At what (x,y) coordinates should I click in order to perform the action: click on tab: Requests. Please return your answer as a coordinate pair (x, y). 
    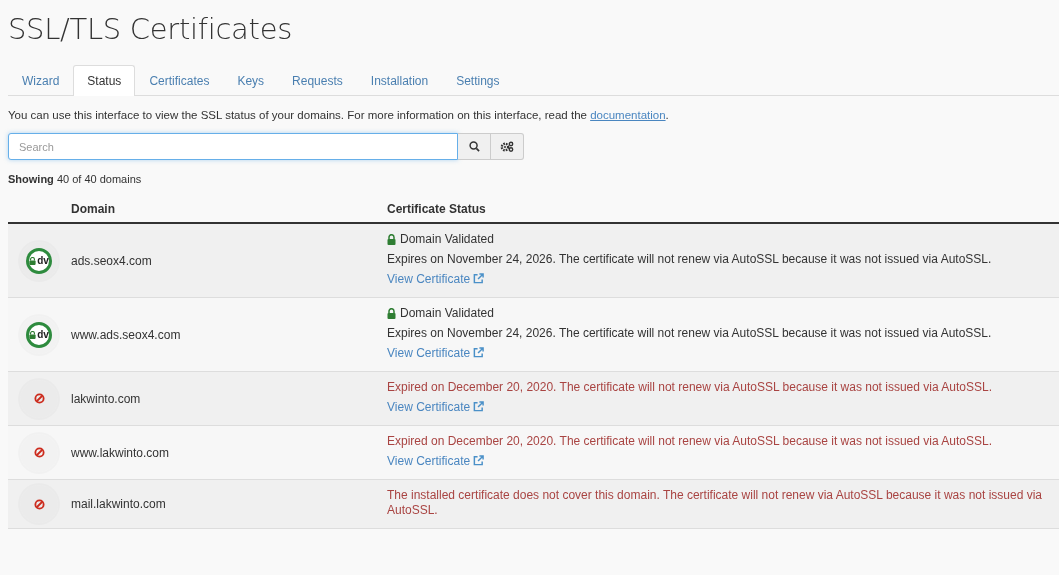
    Looking at the image, I should click on (317, 80).